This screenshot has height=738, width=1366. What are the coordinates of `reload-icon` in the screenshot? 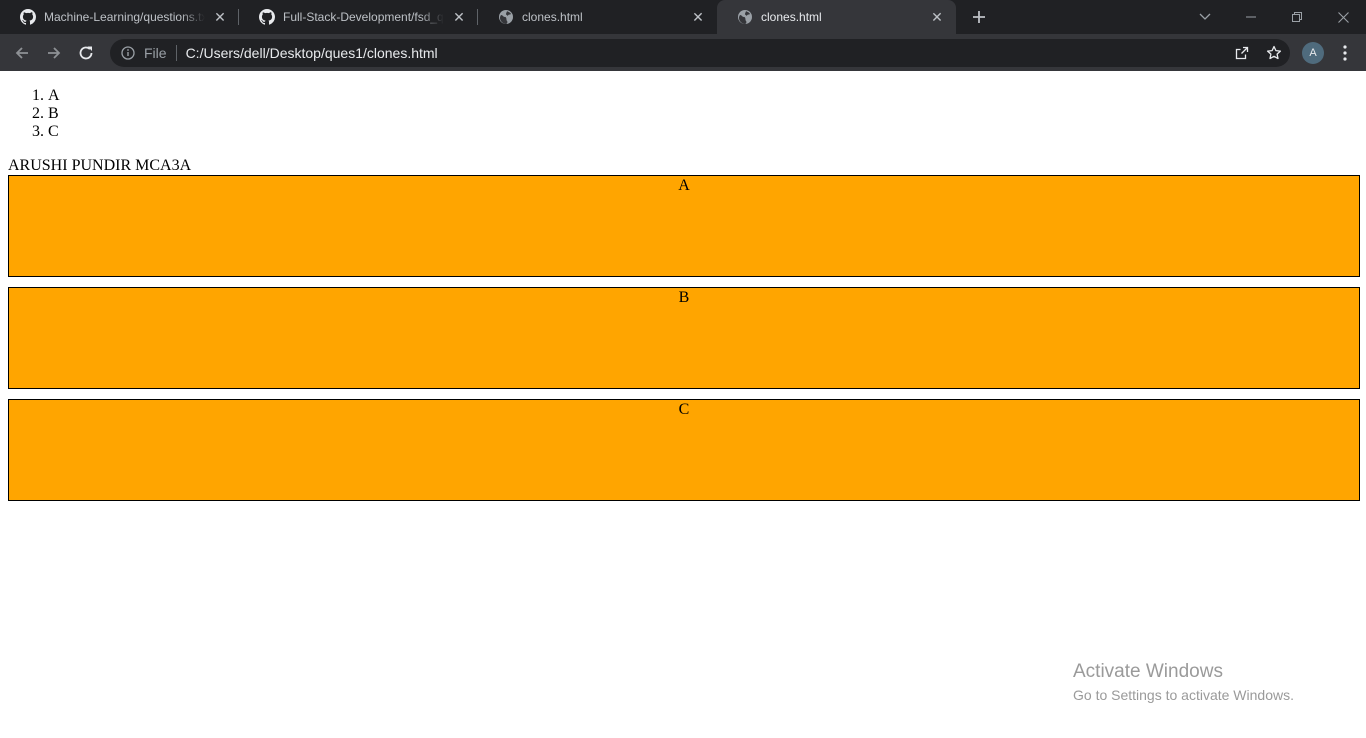 It's located at (86, 52).